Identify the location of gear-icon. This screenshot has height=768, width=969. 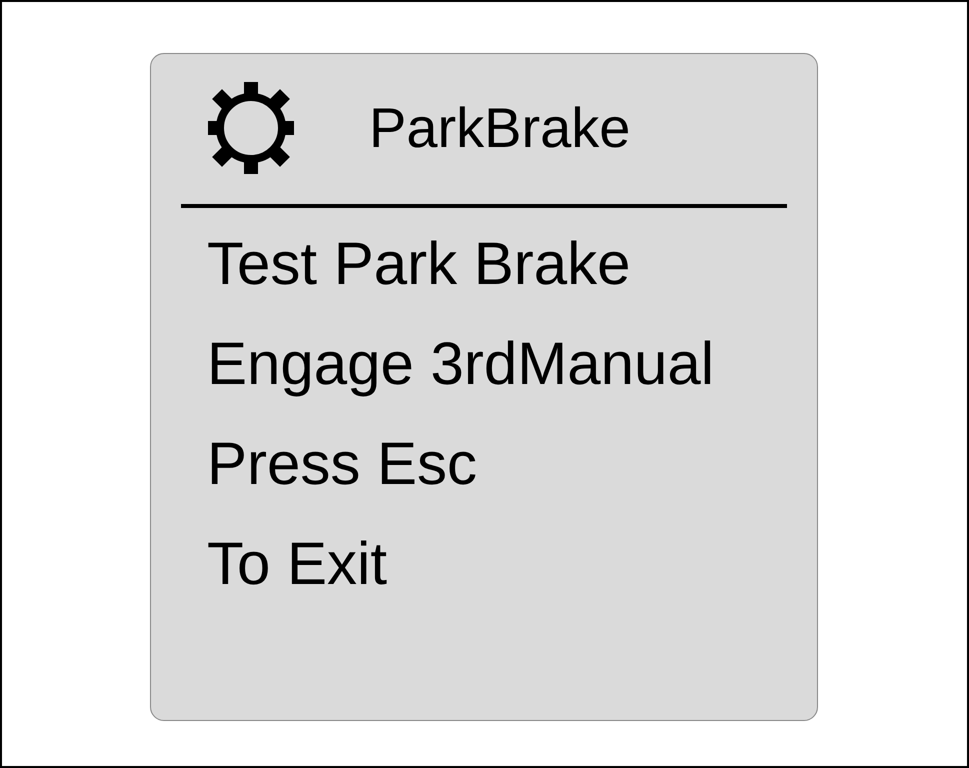
(251, 128).